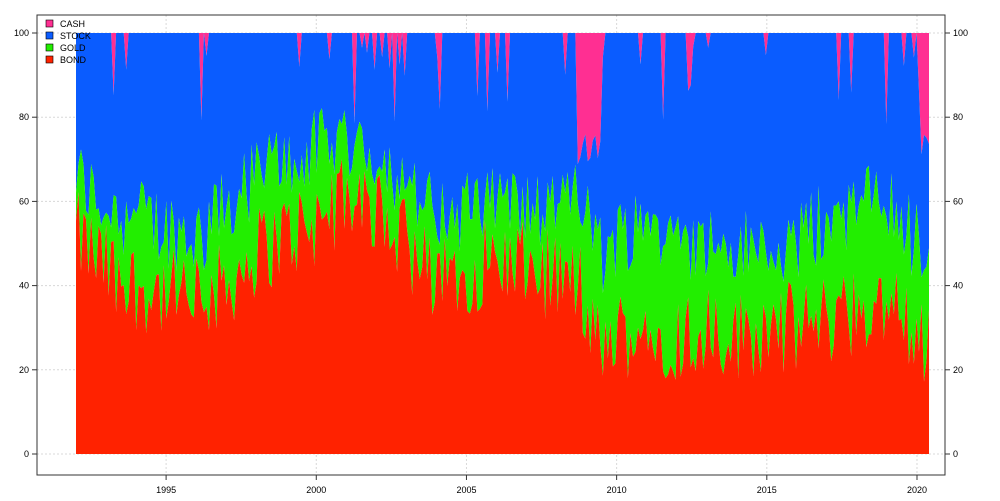 This screenshot has width=1000, height=501. I want to click on y-tick-label-right: 100, so click(960, 33).